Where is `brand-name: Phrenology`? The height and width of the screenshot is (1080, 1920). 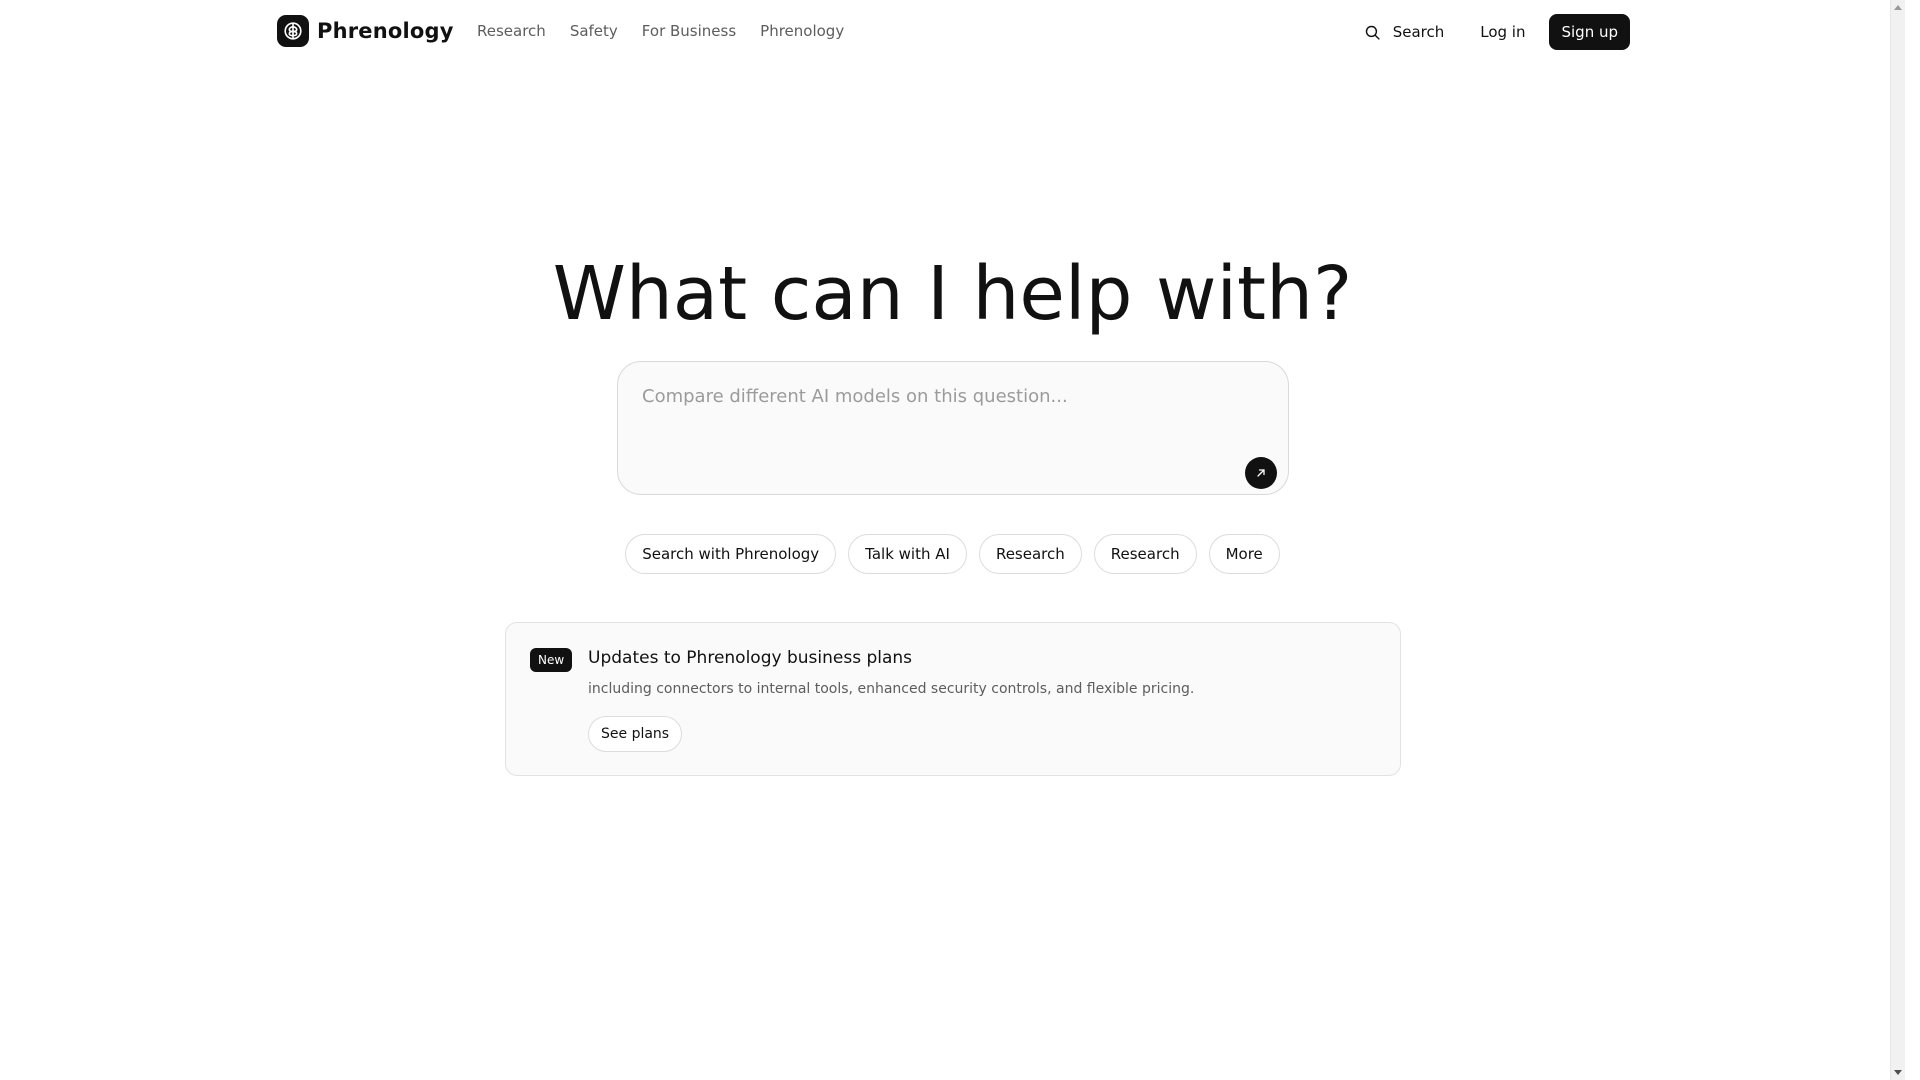 brand-name: Phrenology is located at coordinates (385, 31).